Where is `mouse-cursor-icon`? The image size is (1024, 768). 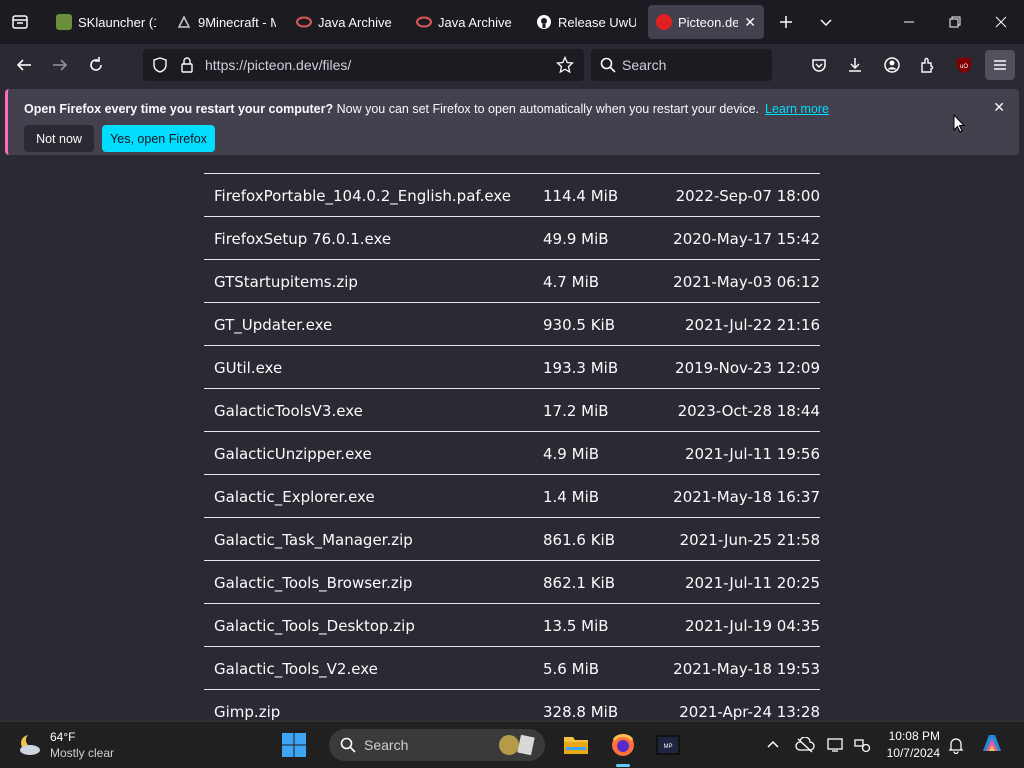
mouse-cursor-icon is located at coordinates (959, 126).